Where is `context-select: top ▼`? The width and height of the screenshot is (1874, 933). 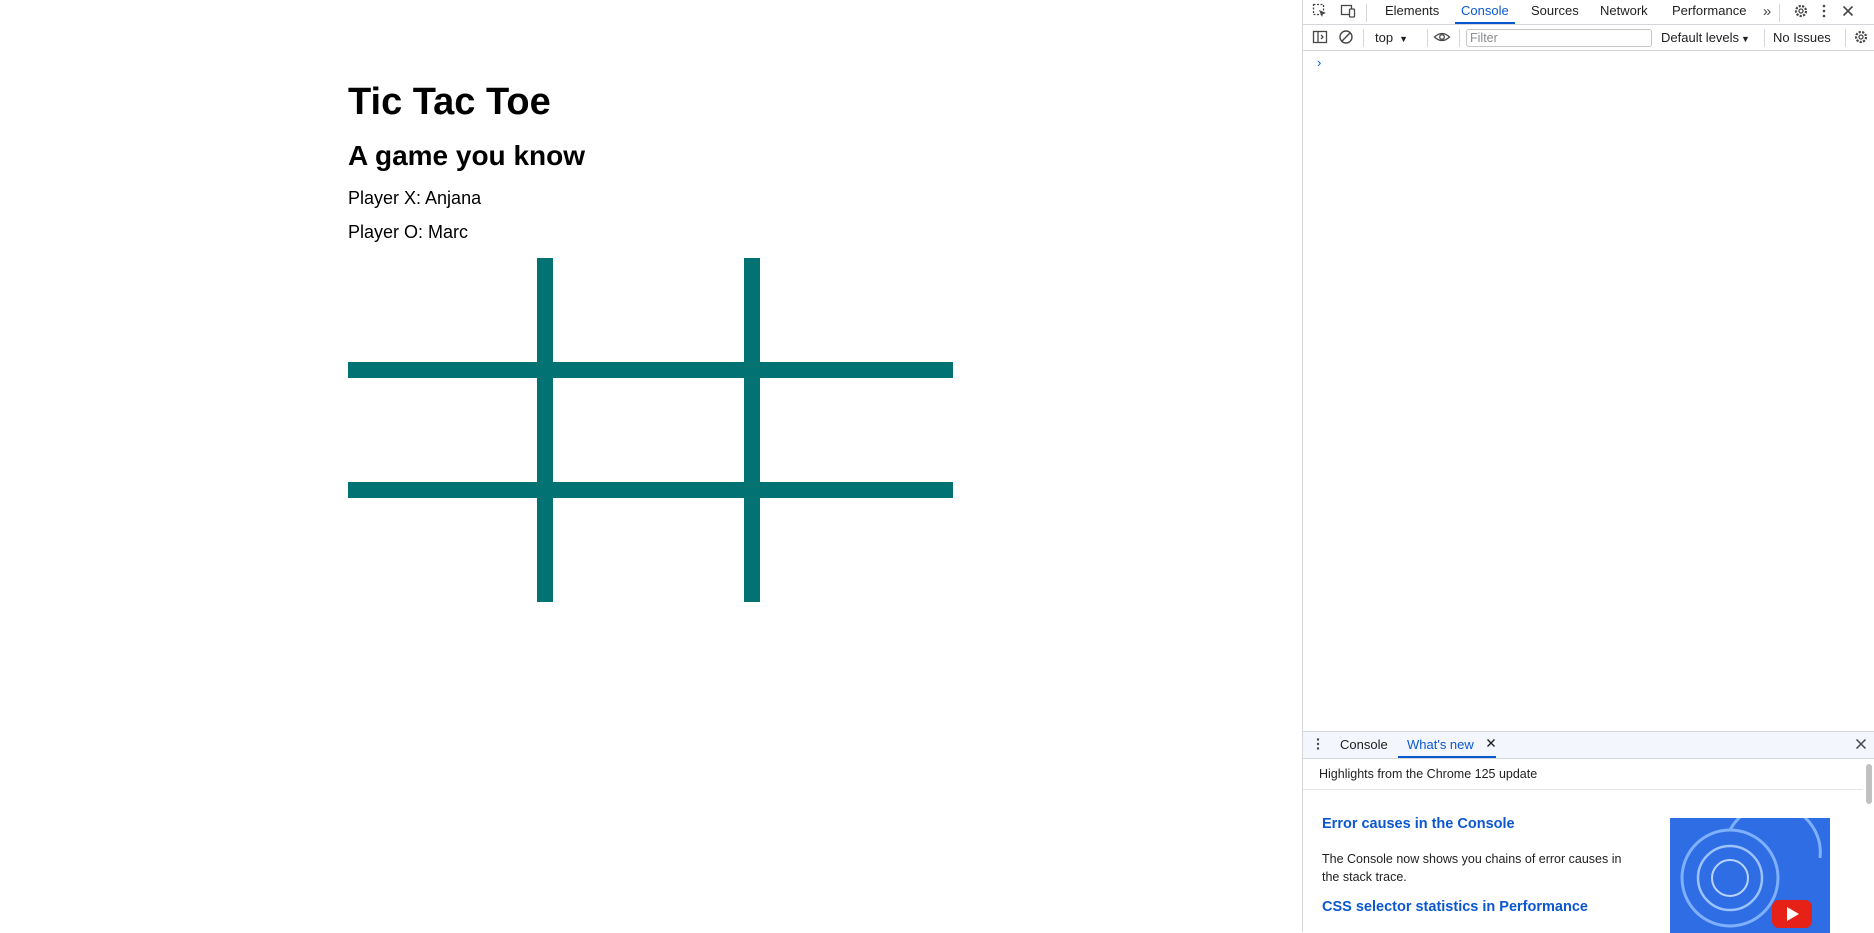 context-select: top ▼ is located at coordinates (1391, 37).